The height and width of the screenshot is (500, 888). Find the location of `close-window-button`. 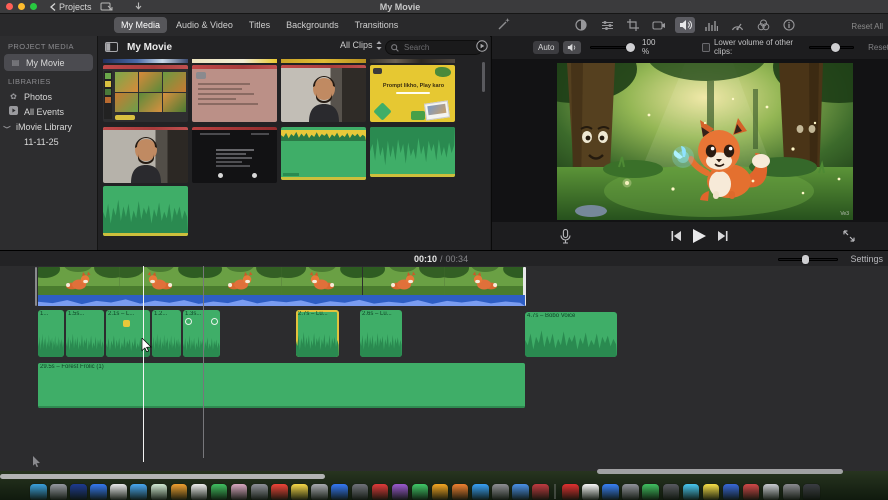

close-window-button is located at coordinates (9, 6).